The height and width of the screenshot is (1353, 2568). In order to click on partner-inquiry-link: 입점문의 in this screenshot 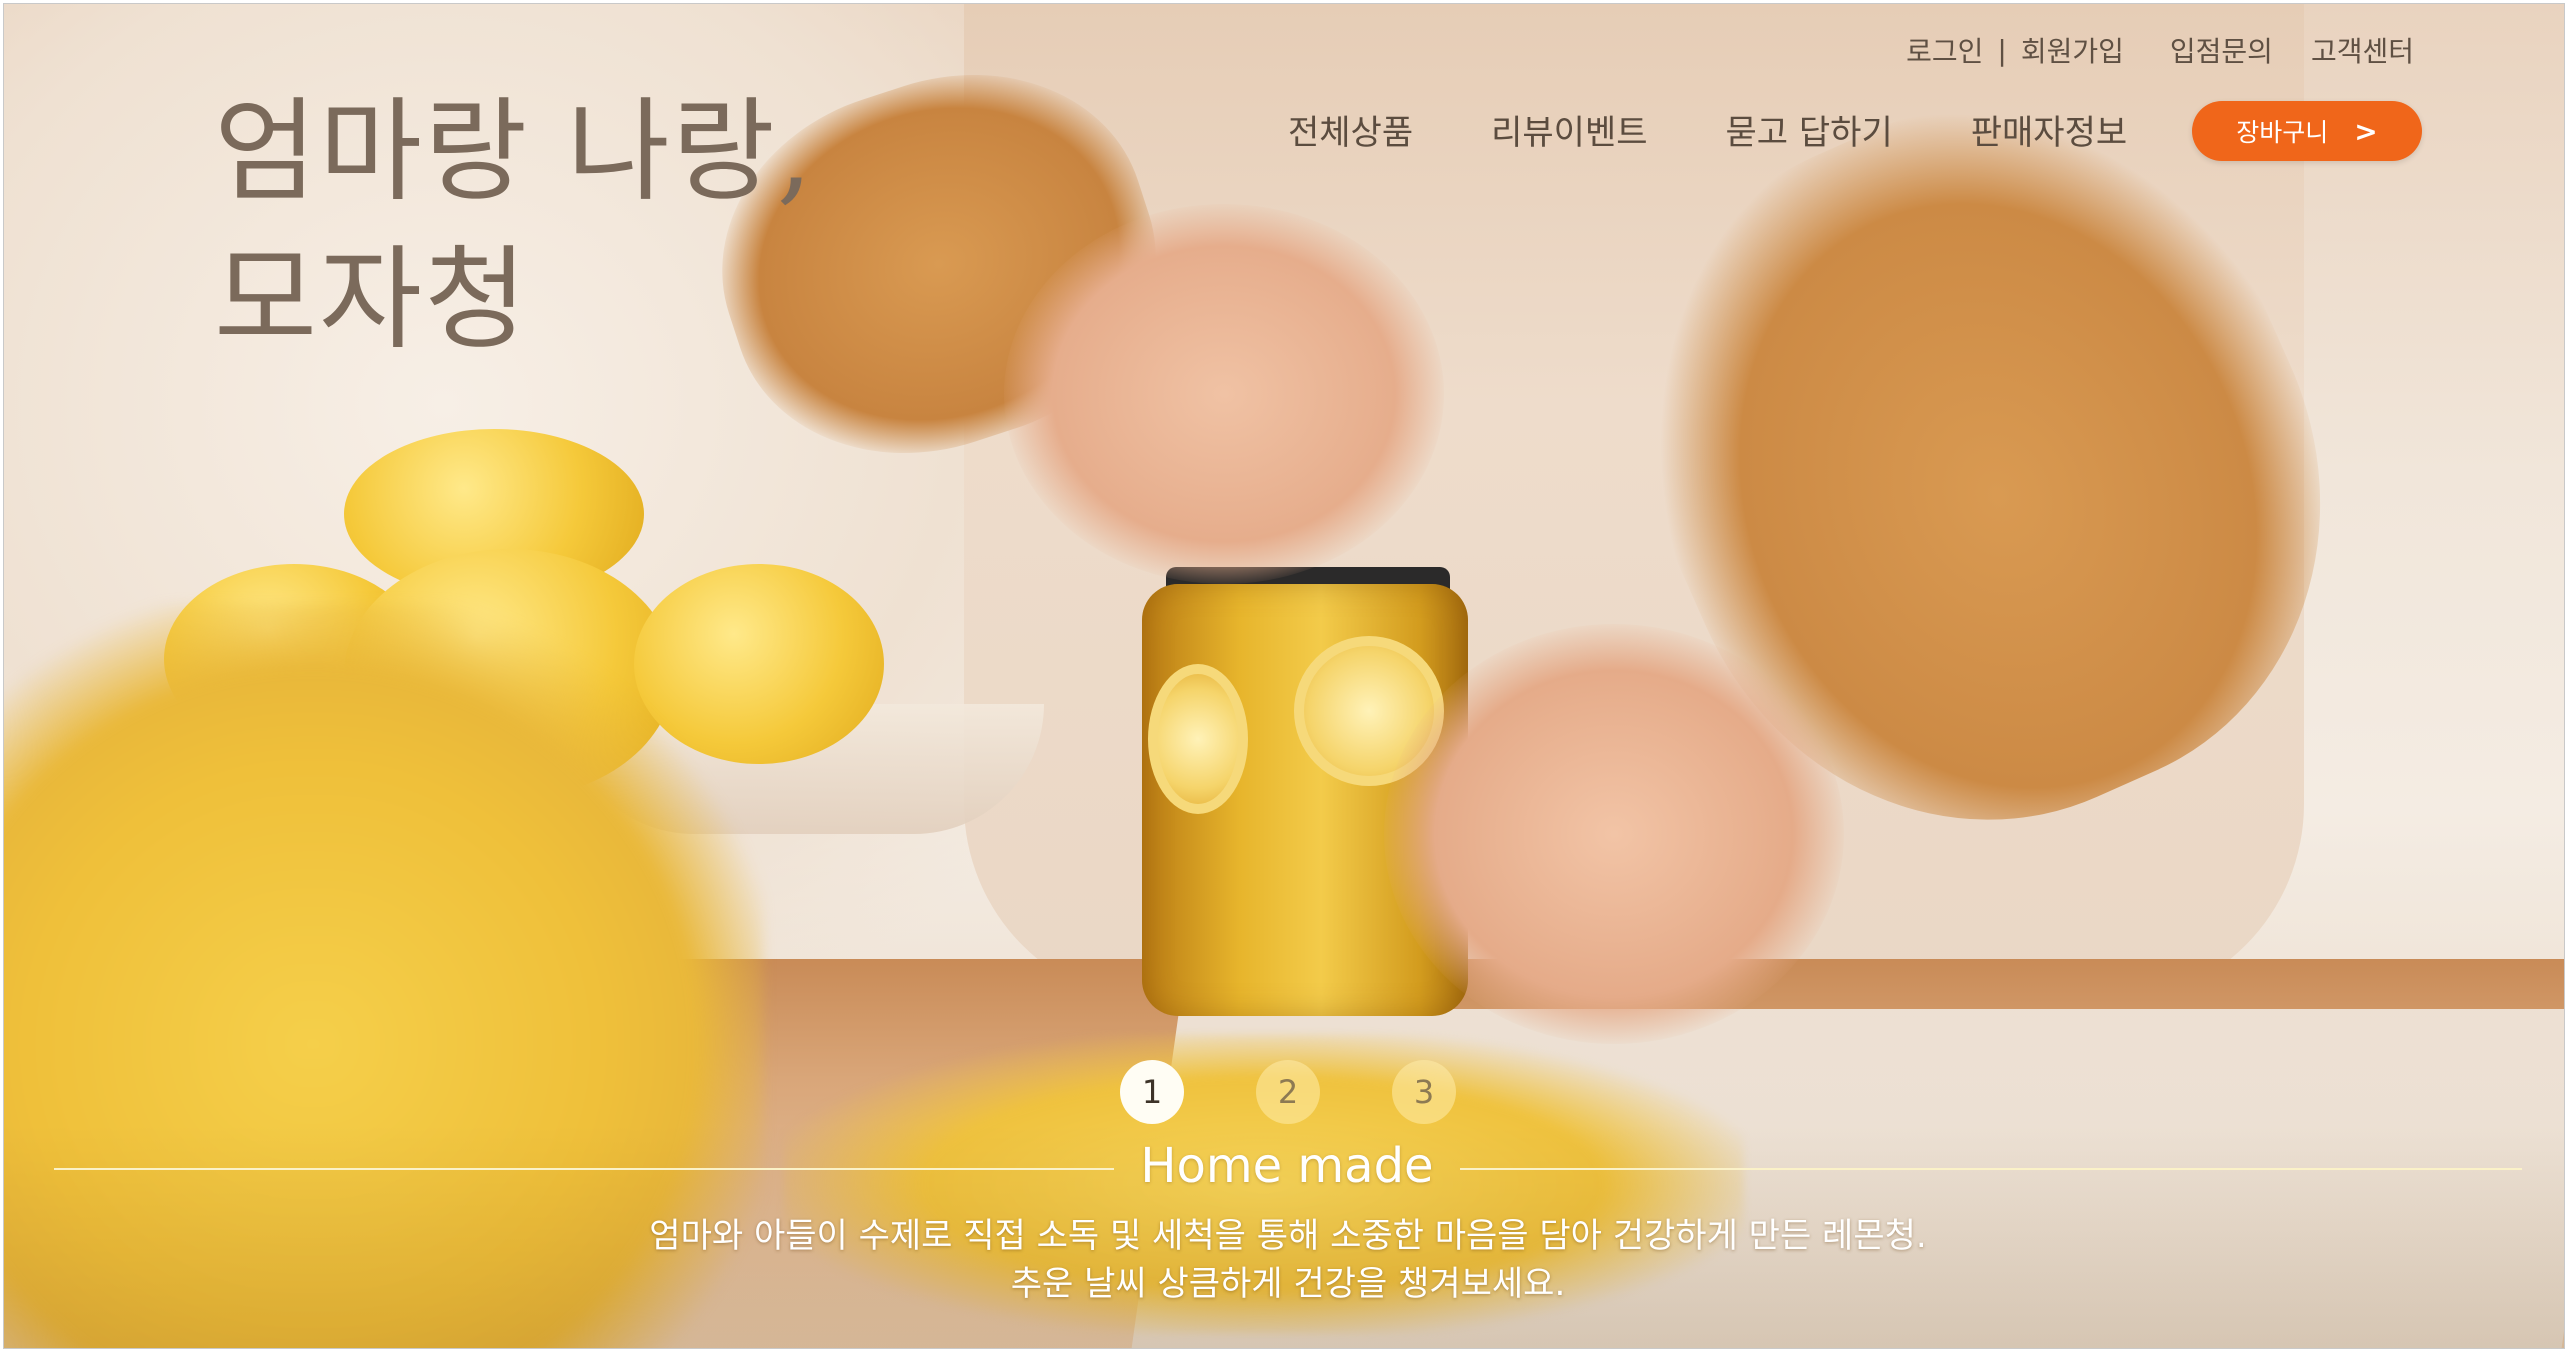, I will do `click(2221, 50)`.